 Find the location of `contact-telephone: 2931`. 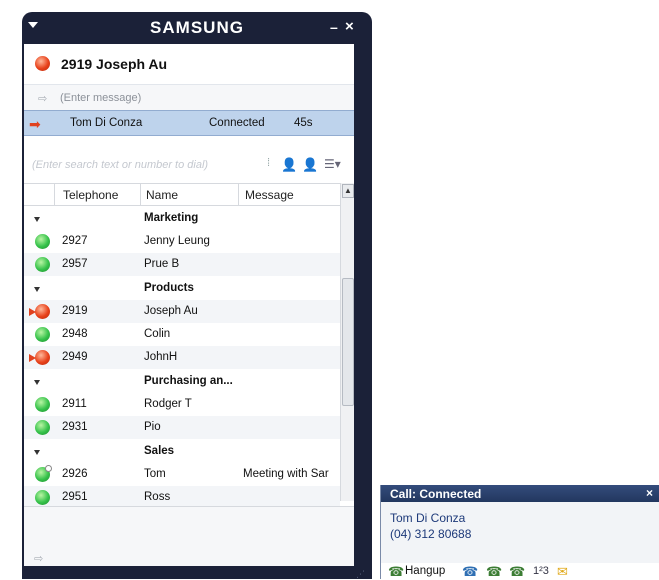

contact-telephone: 2931 is located at coordinates (75, 427).